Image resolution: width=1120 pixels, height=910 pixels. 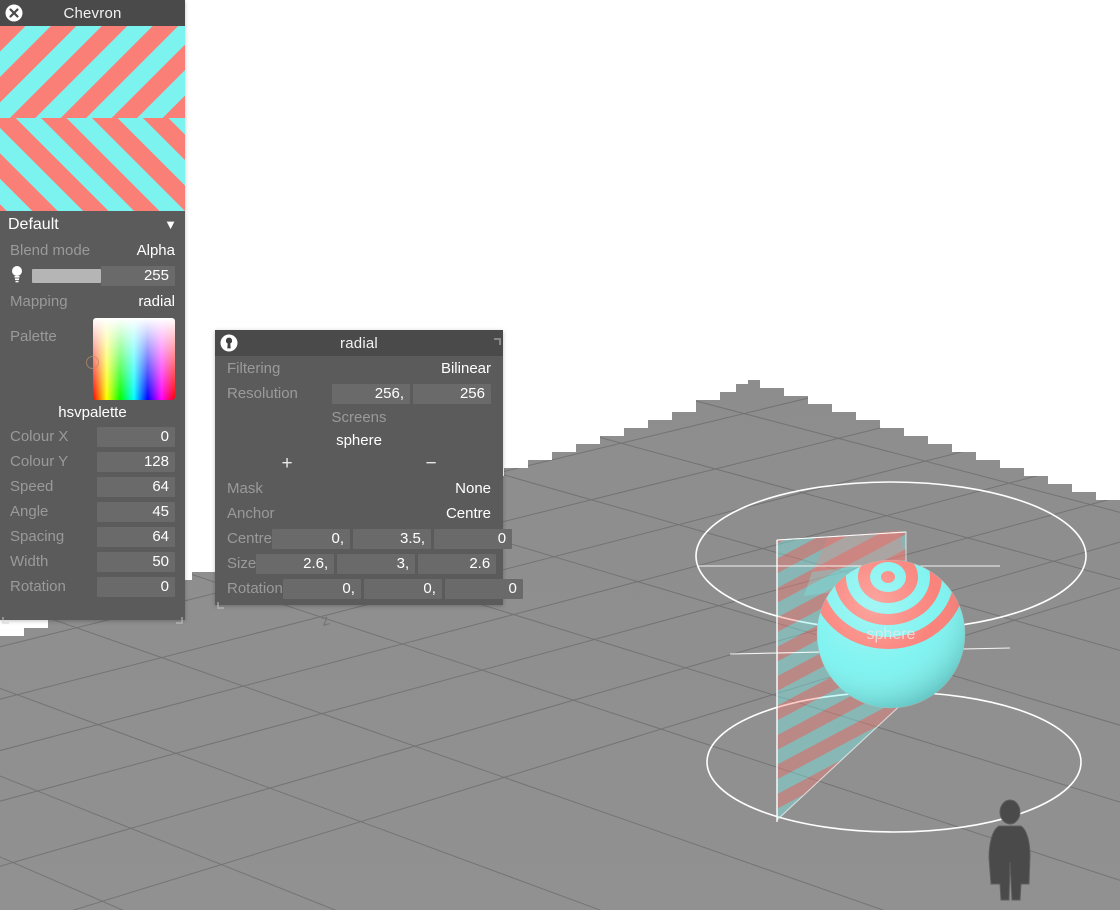 I want to click on brightness-row: 255, so click(x=92, y=276).